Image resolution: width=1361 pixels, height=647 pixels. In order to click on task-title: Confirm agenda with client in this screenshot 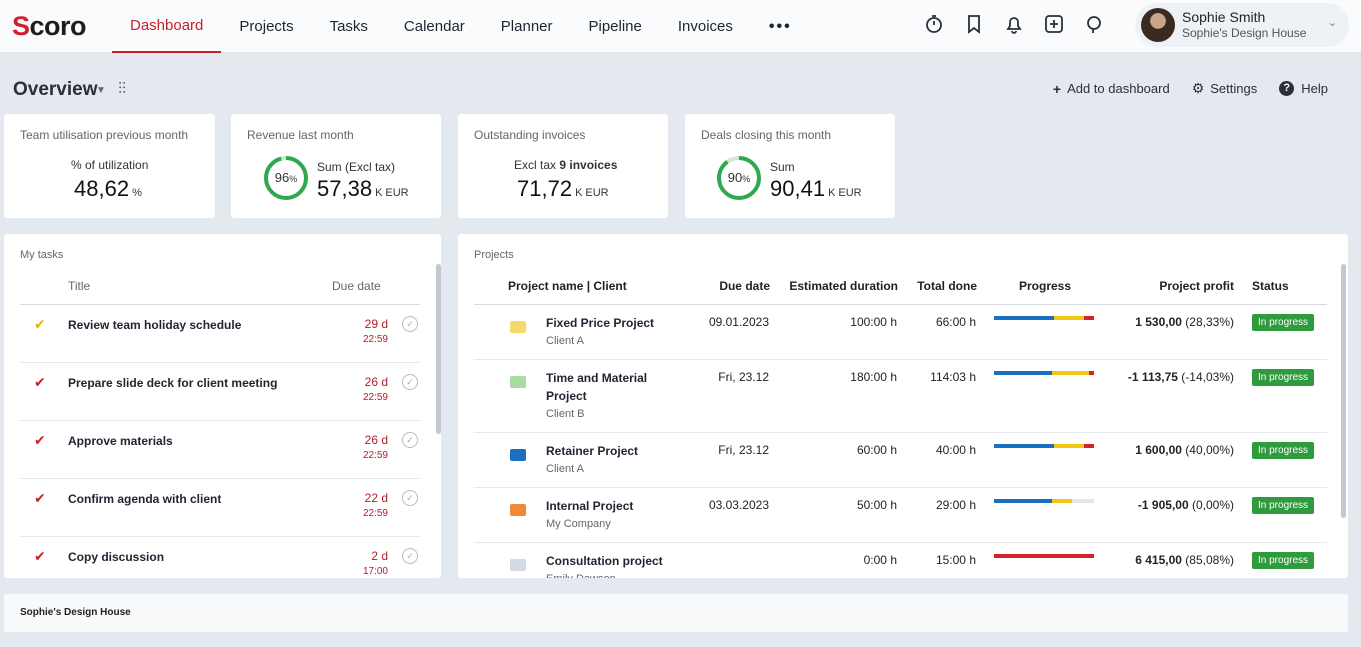, I will do `click(145, 499)`.